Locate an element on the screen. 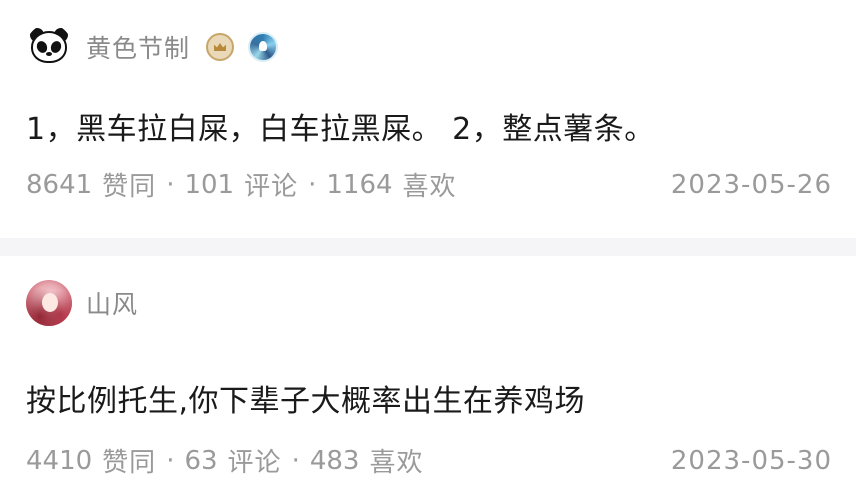  answer-content: 按比例托生,你下辈子大概率出生在养鸡场 is located at coordinates (305, 398).